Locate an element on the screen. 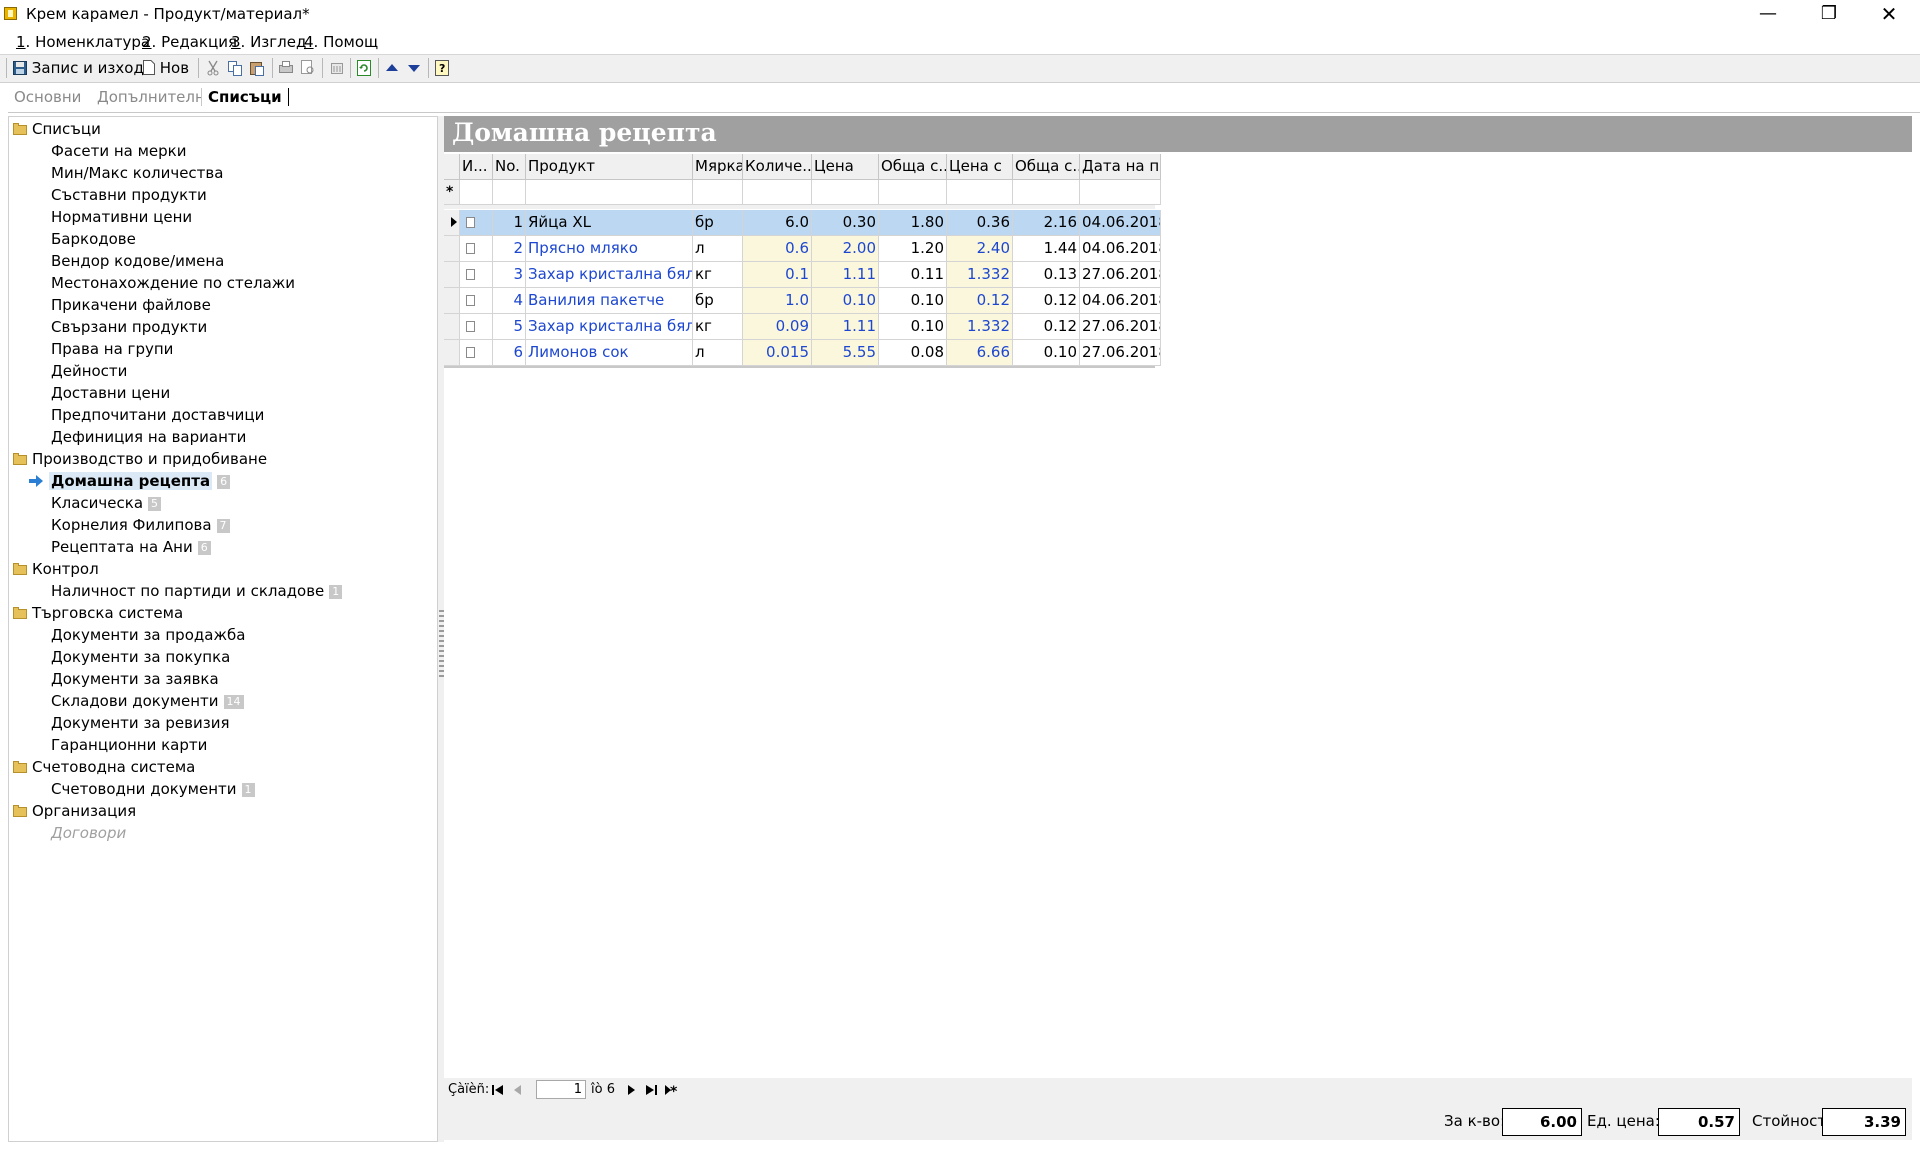 This screenshot has width=1920, height=1149. cut-icon is located at coordinates (213, 68).